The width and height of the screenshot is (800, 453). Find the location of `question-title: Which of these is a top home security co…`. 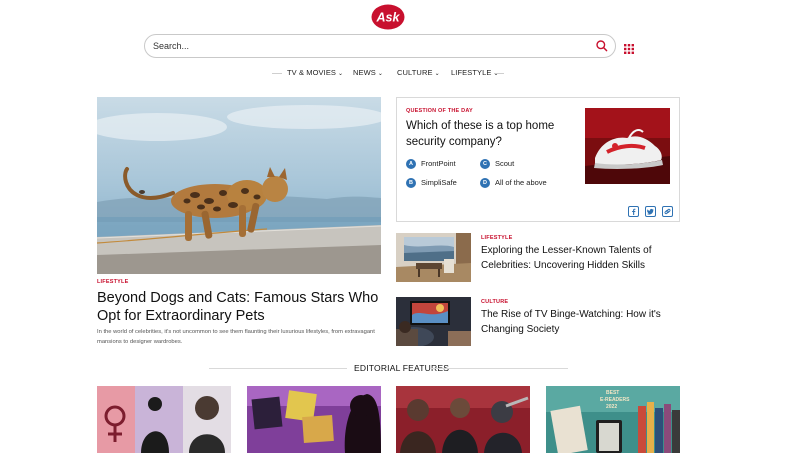

question-title: Which of these is a top home security co… is located at coordinates (480, 134).